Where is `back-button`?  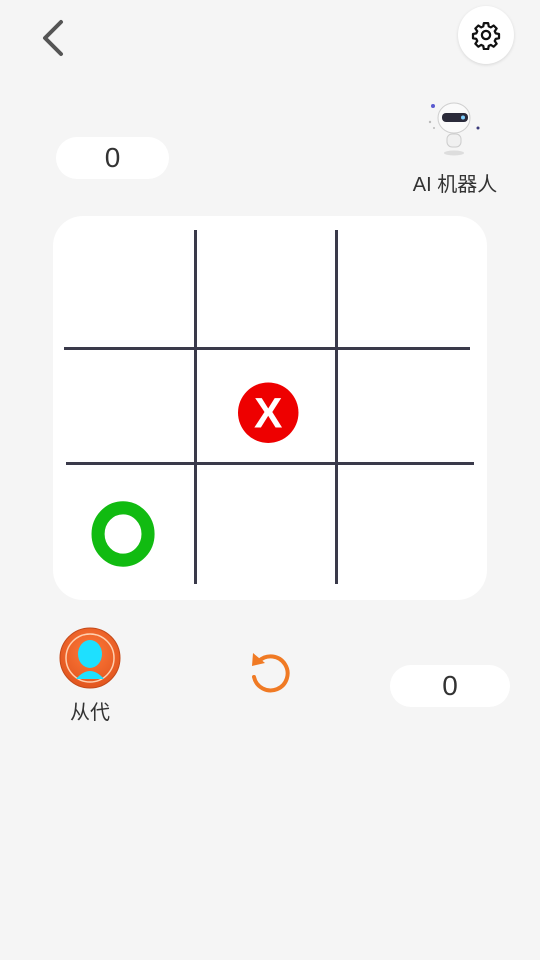 back-button is located at coordinates (54, 38).